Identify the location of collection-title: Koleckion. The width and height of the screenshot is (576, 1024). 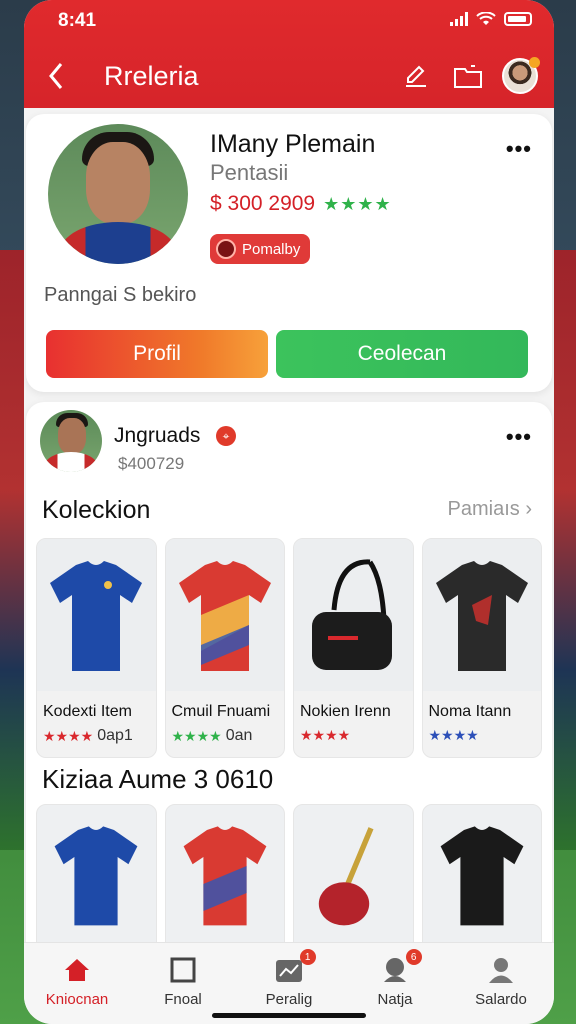
(96, 510).